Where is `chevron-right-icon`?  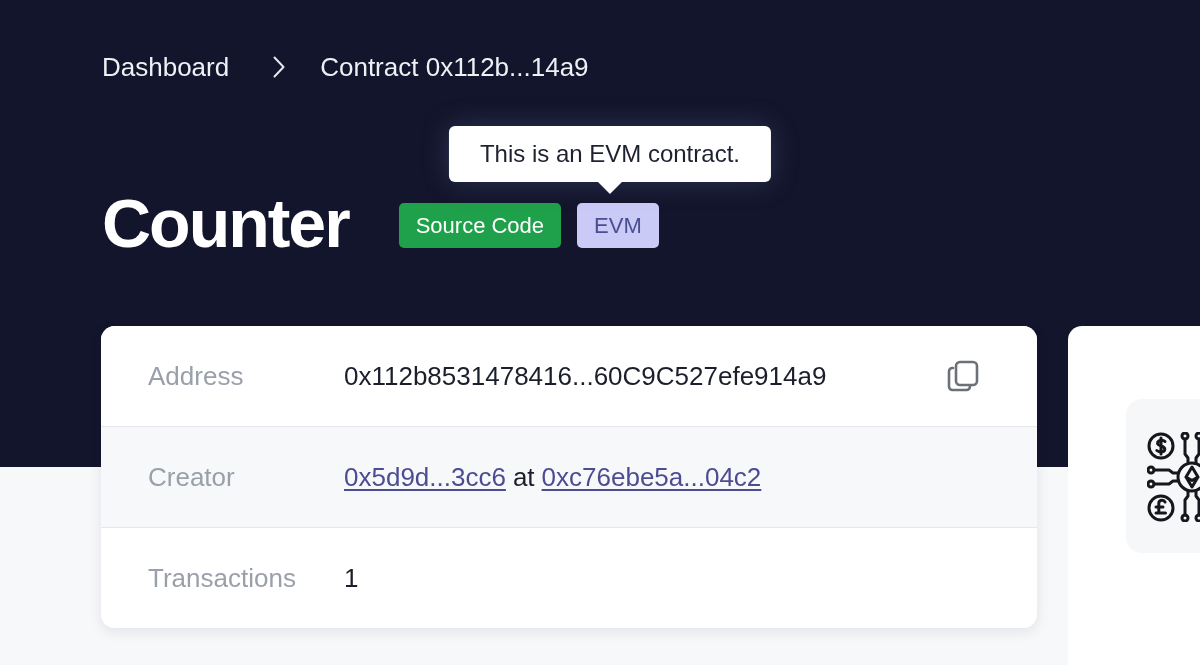 chevron-right-icon is located at coordinates (279, 67).